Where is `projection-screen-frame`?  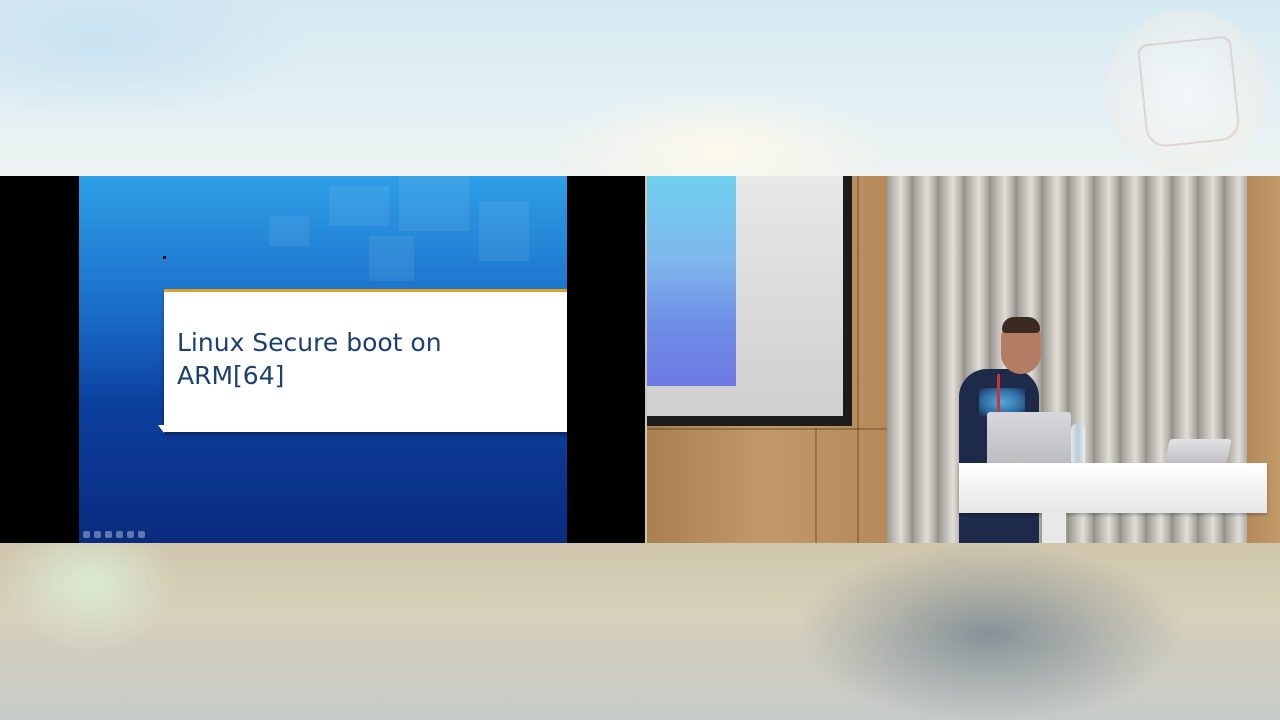
projection-screen-frame is located at coordinates (749, 301).